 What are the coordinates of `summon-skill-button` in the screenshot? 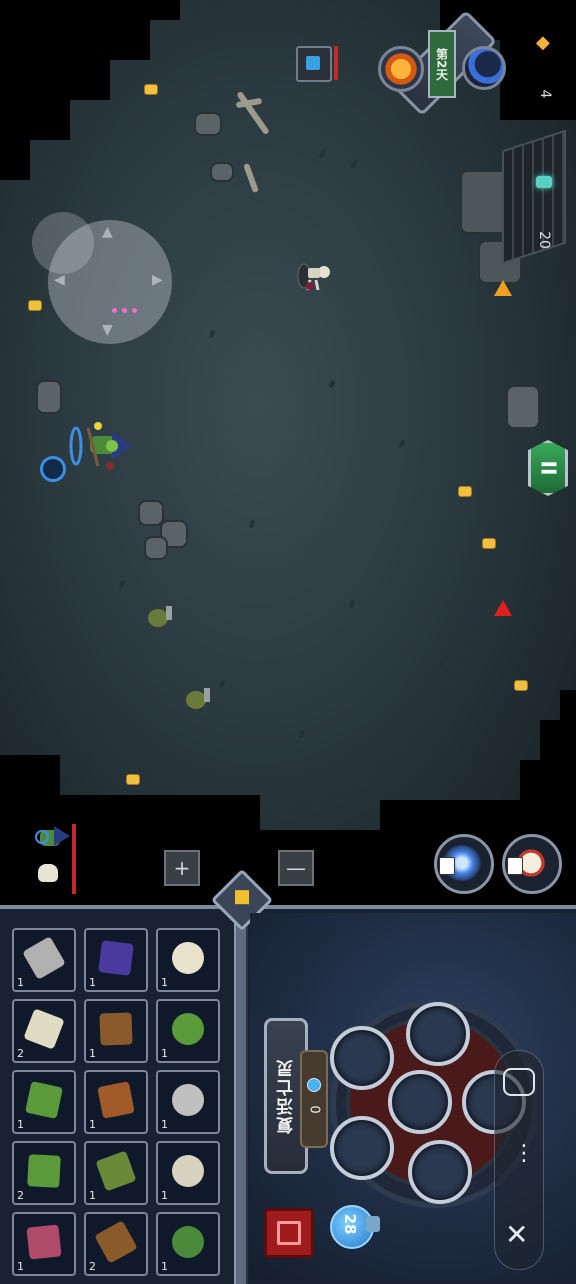 It's located at (532, 864).